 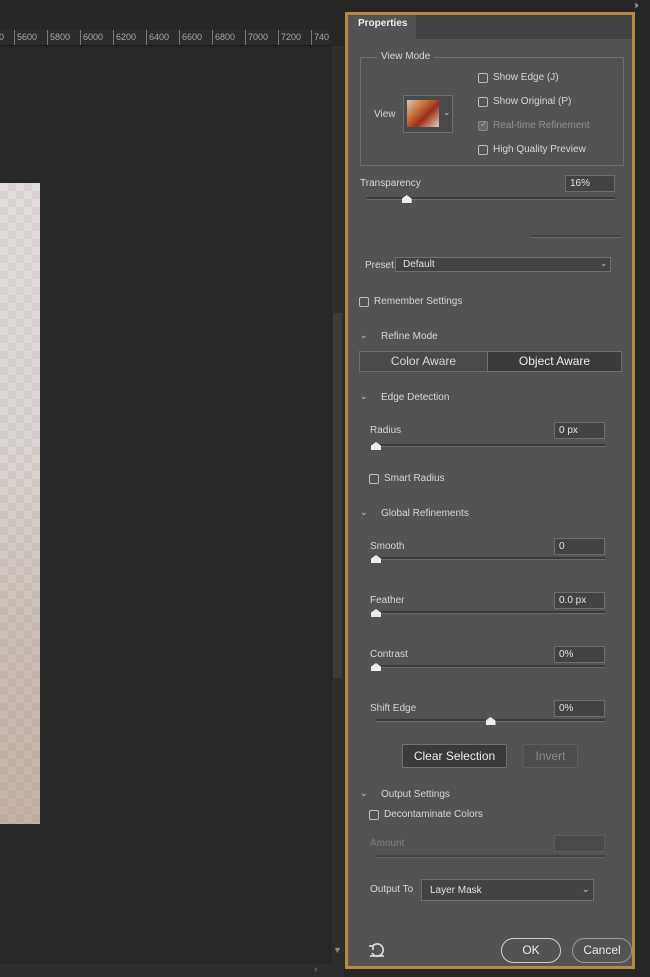 I want to click on ruler-tick-label: 6400, so click(x=157, y=37).